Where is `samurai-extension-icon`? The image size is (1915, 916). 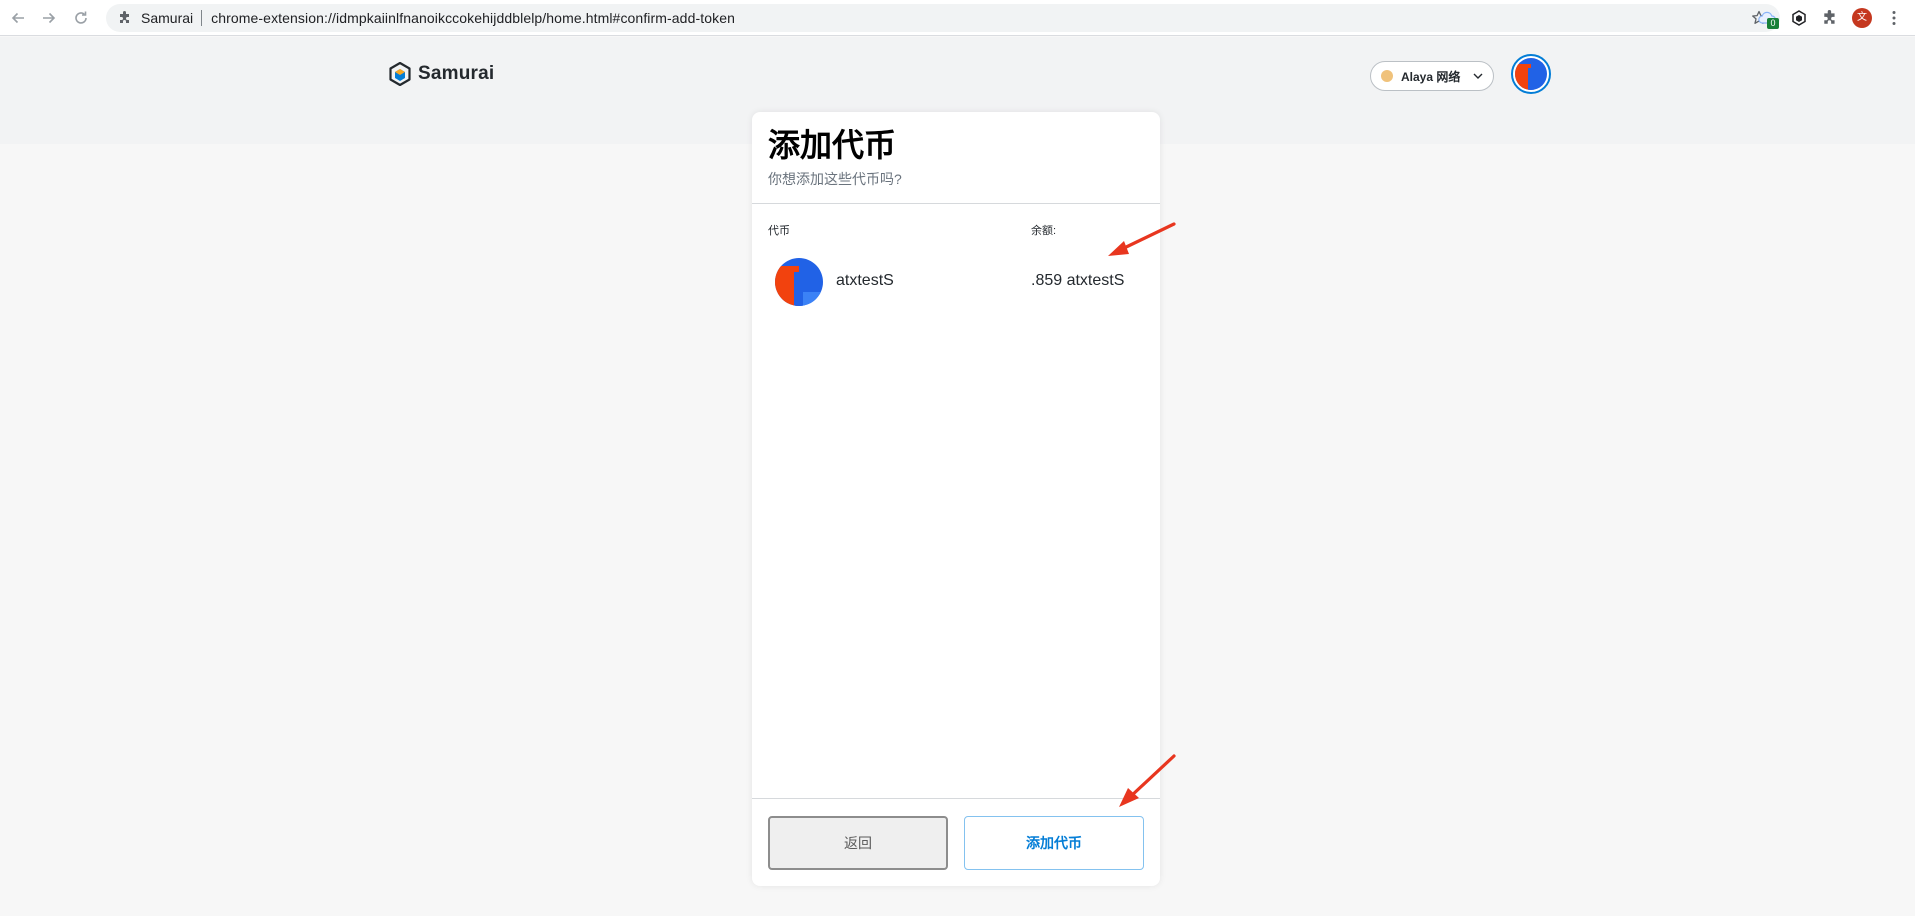
samurai-extension-icon is located at coordinates (1799, 18).